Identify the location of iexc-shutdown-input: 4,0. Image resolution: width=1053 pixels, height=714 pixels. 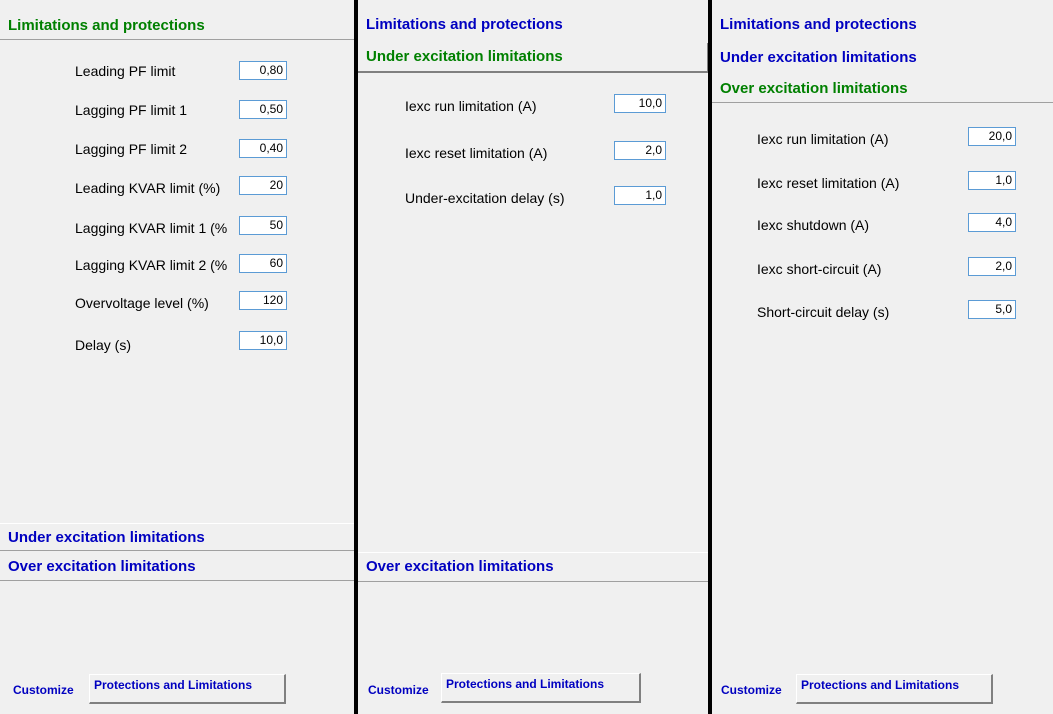
(992, 222).